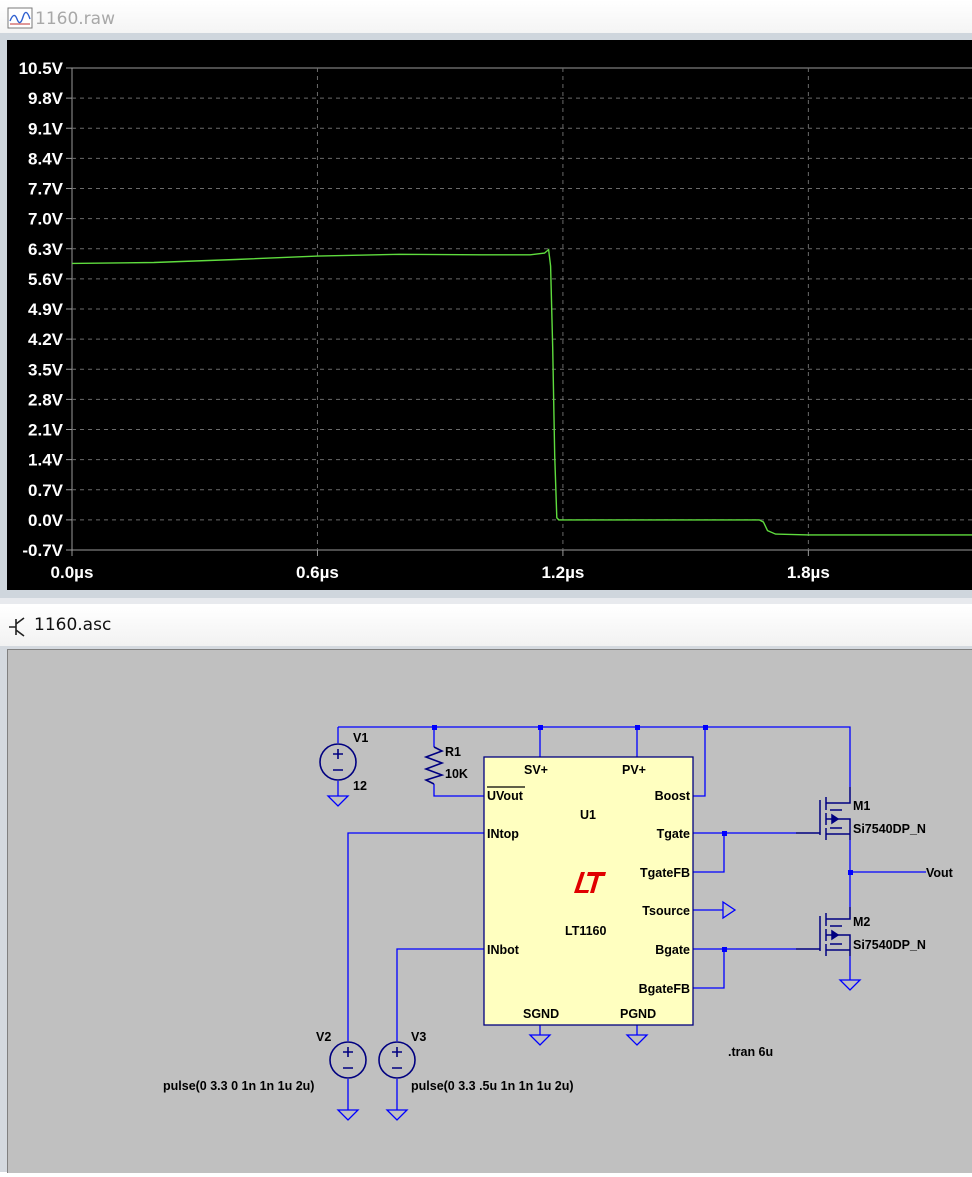 This screenshot has width=972, height=1177. I want to click on y-tick-label: 0.0V, so click(46, 520).